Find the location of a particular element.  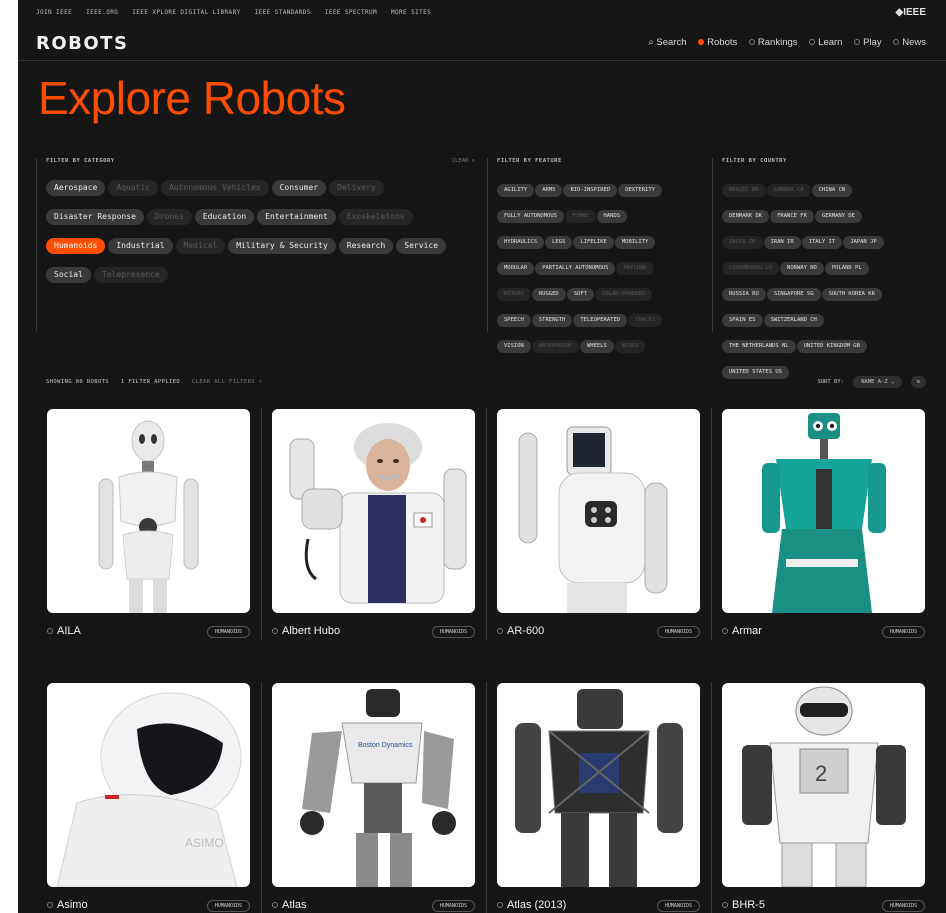

country-chip: THE NETHERLANDS NL is located at coordinates (759, 346).